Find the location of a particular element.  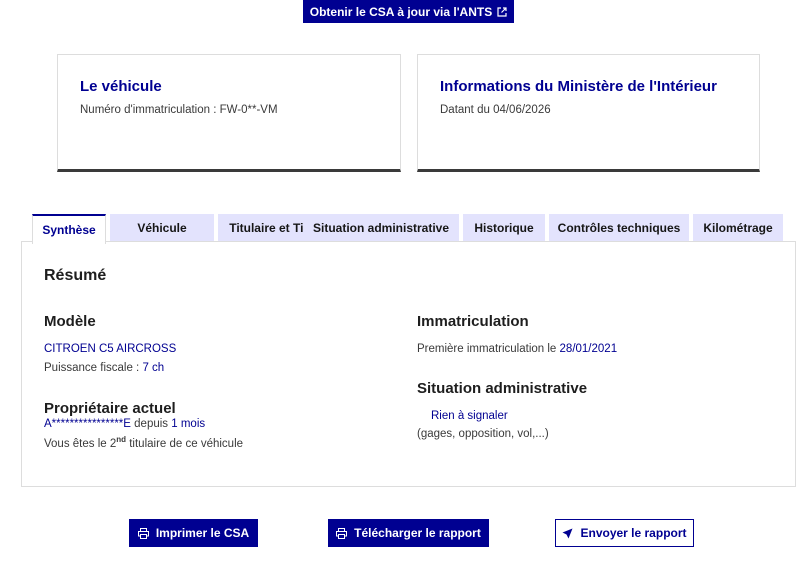

tab-situation-administrative: Situation administrative is located at coordinates (381, 228).